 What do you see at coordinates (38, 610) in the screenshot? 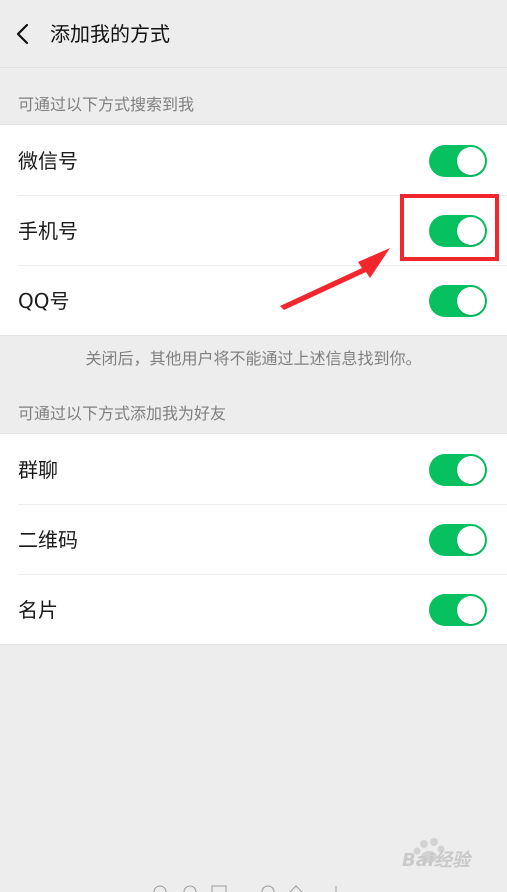
I see `row-label: 名片` at bounding box center [38, 610].